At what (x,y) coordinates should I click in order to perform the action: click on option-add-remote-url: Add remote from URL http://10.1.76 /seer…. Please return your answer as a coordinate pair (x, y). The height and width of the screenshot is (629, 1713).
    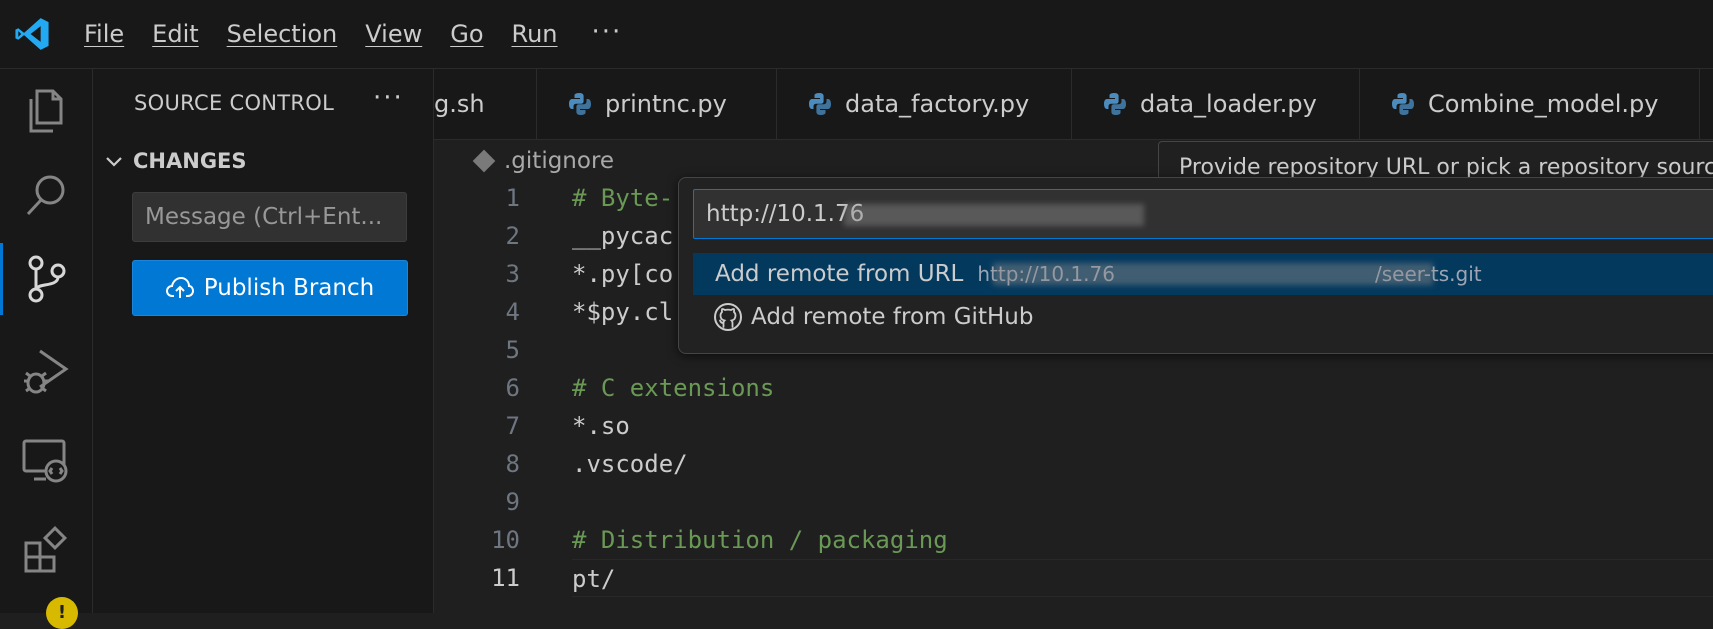
    Looking at the image, I should click on (1203, 274).